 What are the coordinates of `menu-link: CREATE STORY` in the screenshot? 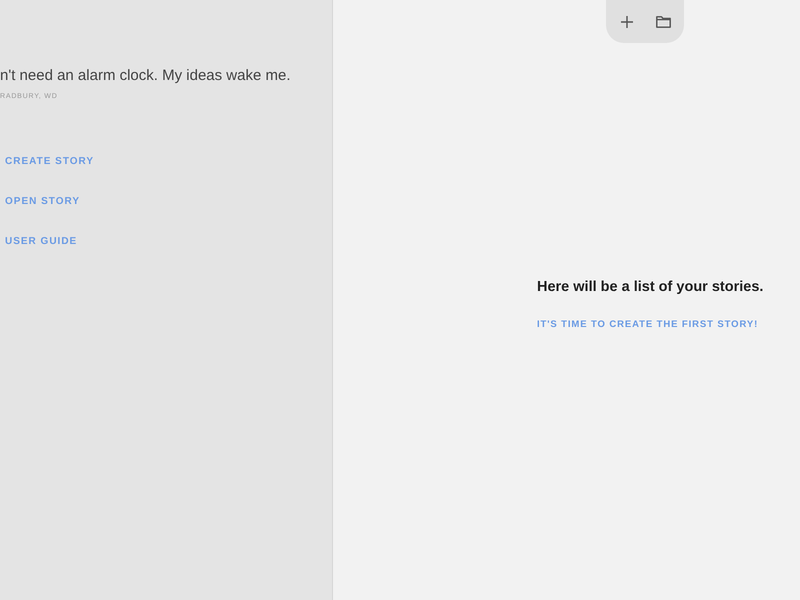 It's located at (49, 162).